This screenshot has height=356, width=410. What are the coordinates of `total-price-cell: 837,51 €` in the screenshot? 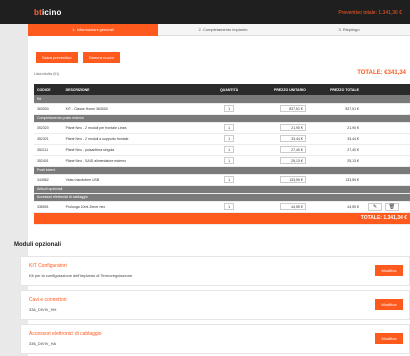 It's located at (335, 109).